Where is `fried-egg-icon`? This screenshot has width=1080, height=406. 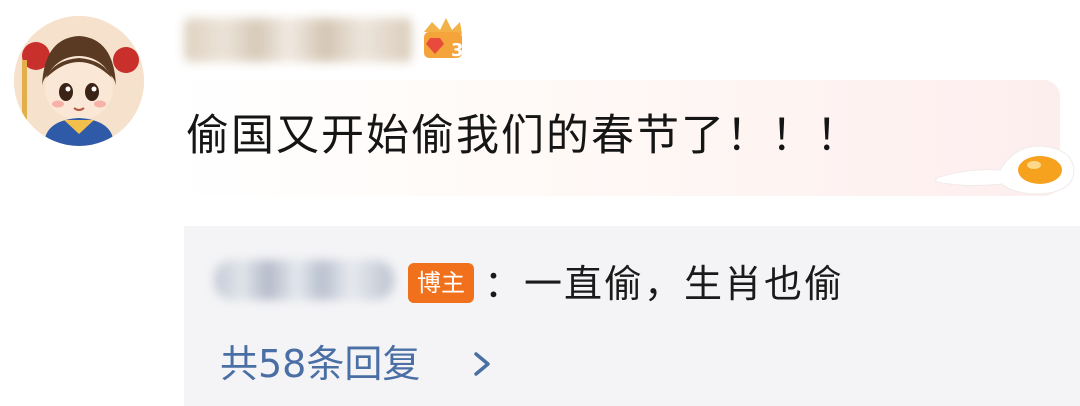
fried-egg-icon is located at coordinates (1003, 165).